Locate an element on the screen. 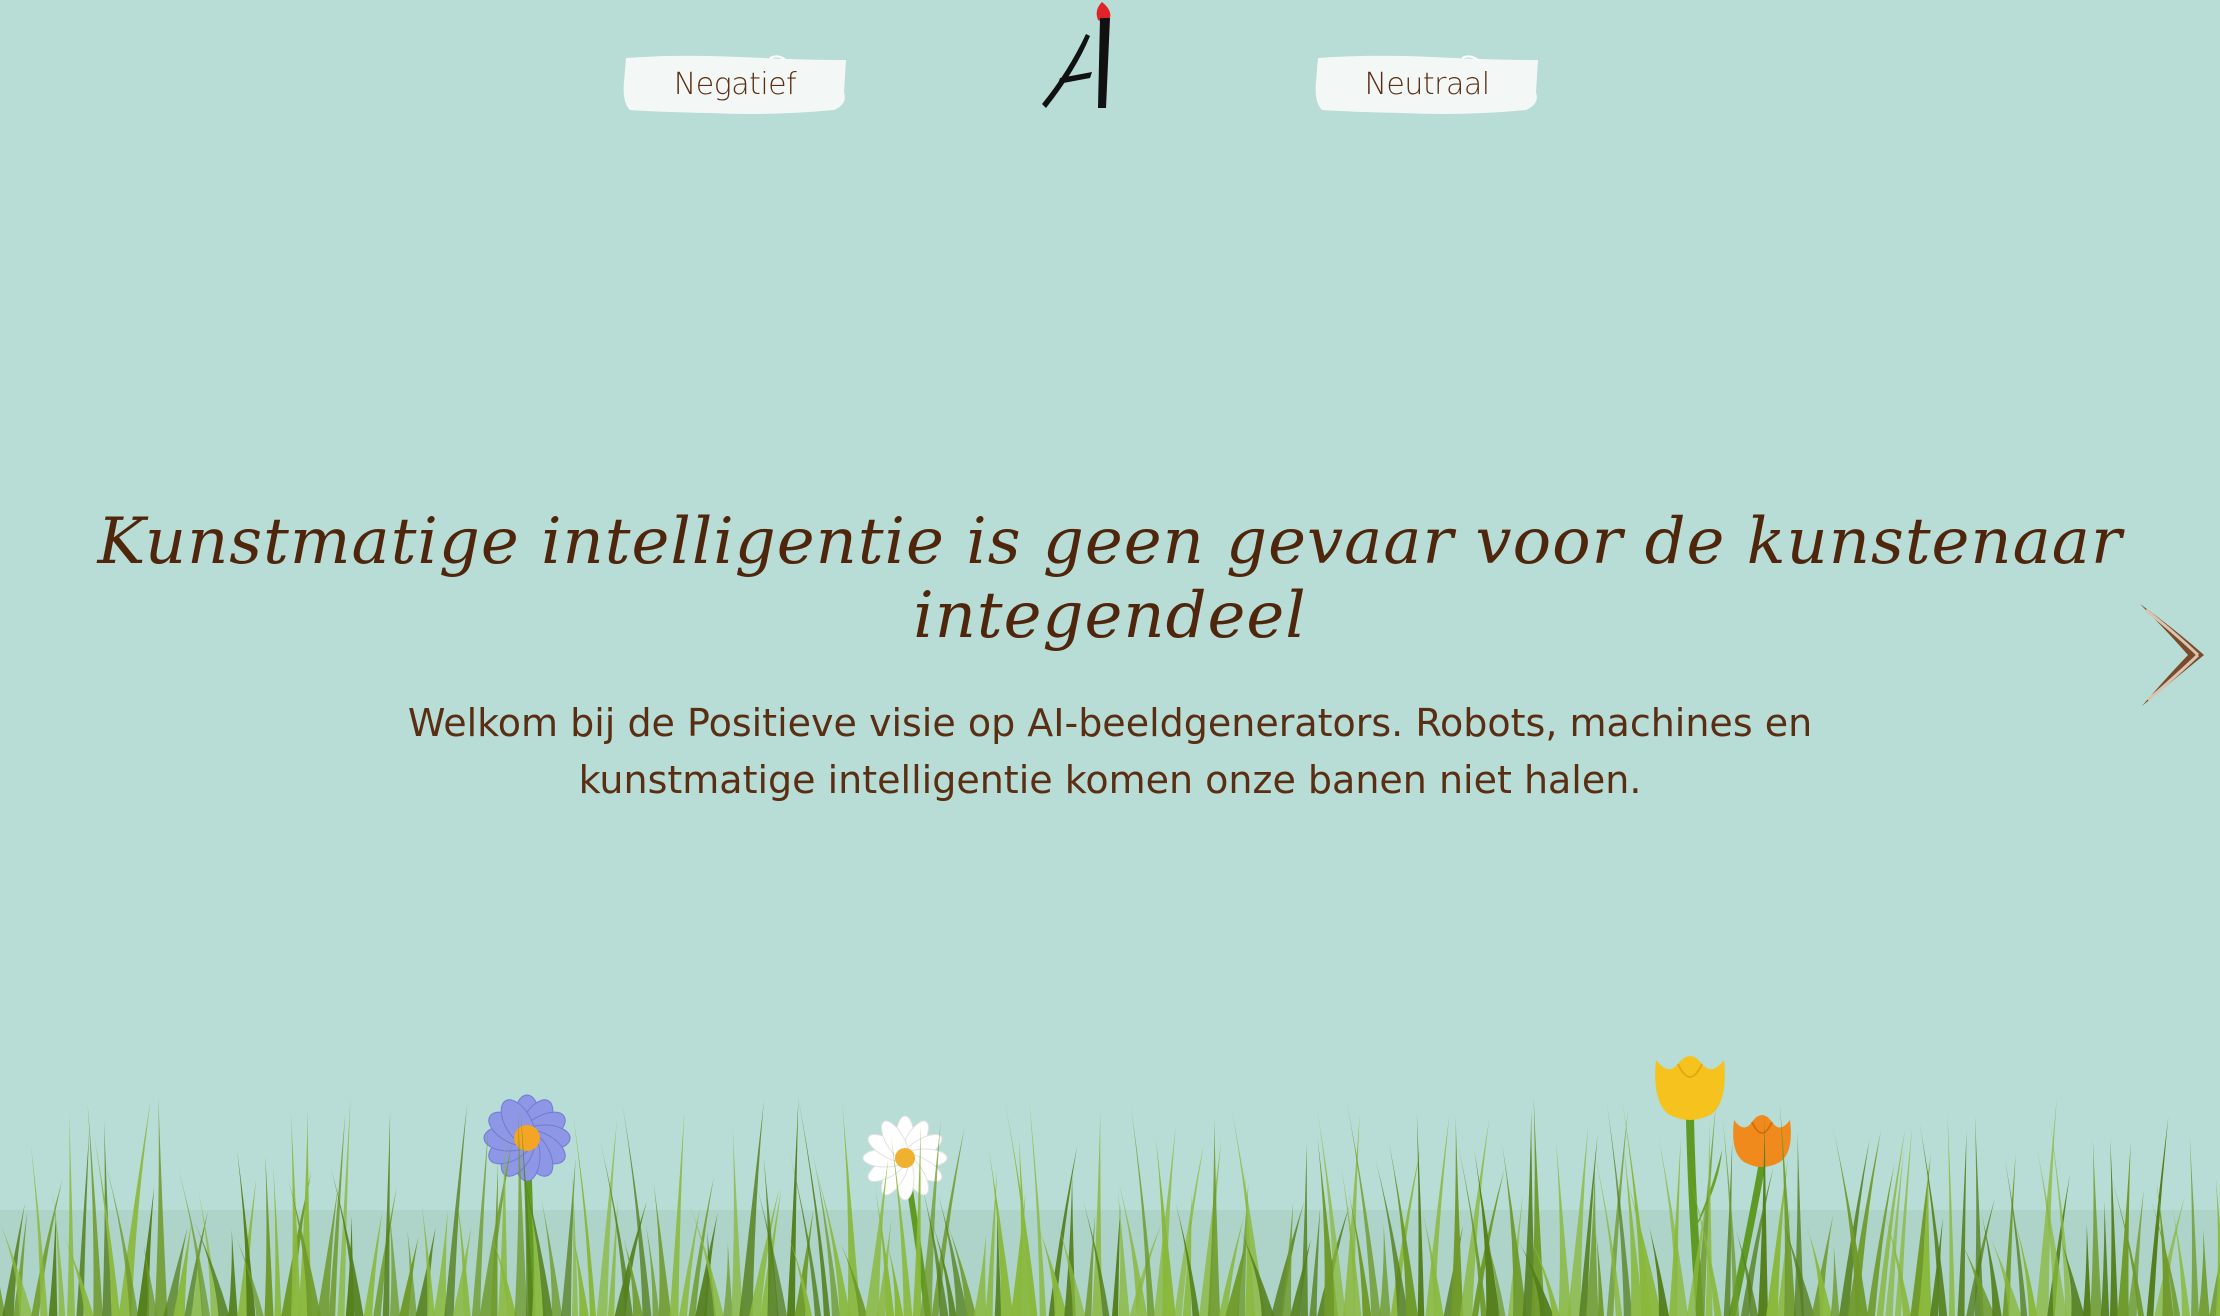  chevron-right-icon is located at coordinates (2172, 655).